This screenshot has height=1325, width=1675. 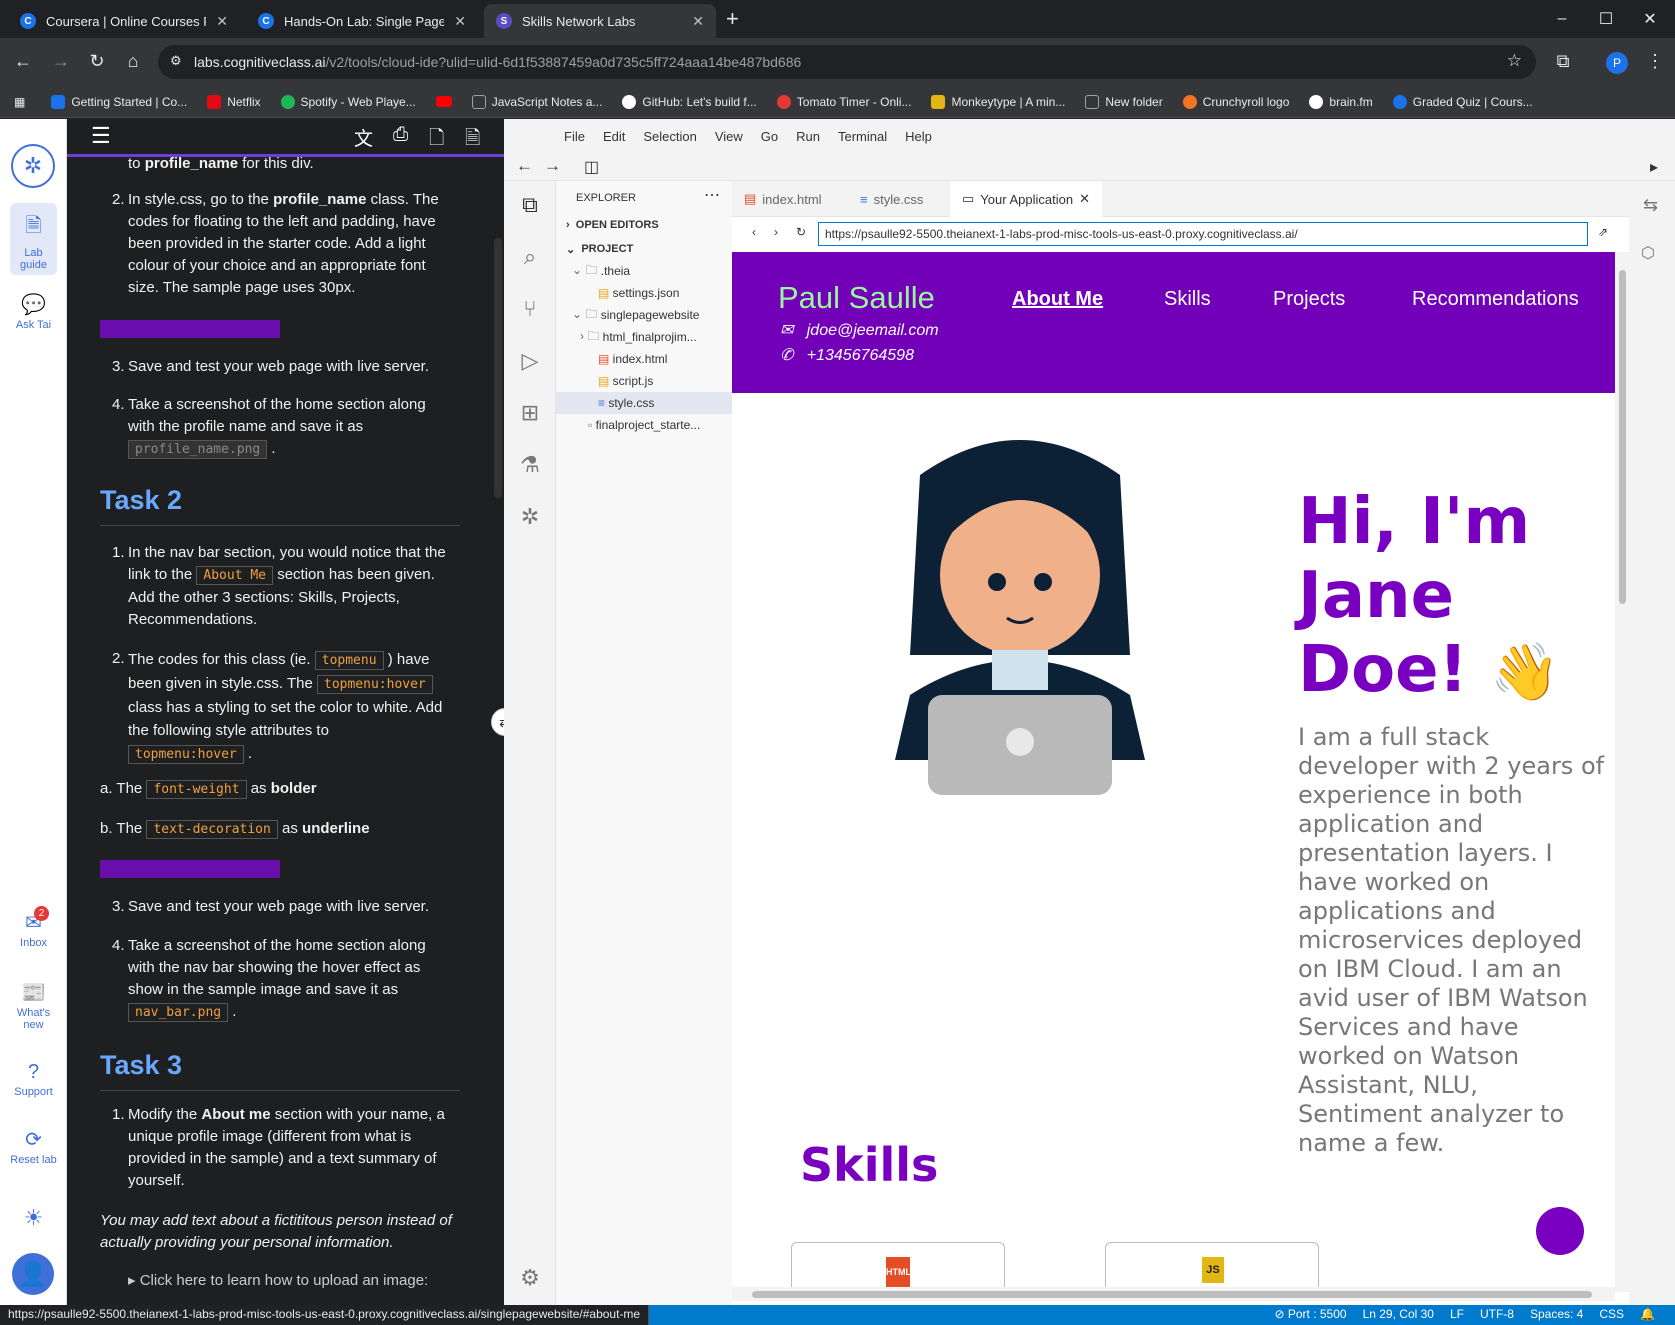 I want to click on chevron-right-icon: ›, so click(x=776, y=232).